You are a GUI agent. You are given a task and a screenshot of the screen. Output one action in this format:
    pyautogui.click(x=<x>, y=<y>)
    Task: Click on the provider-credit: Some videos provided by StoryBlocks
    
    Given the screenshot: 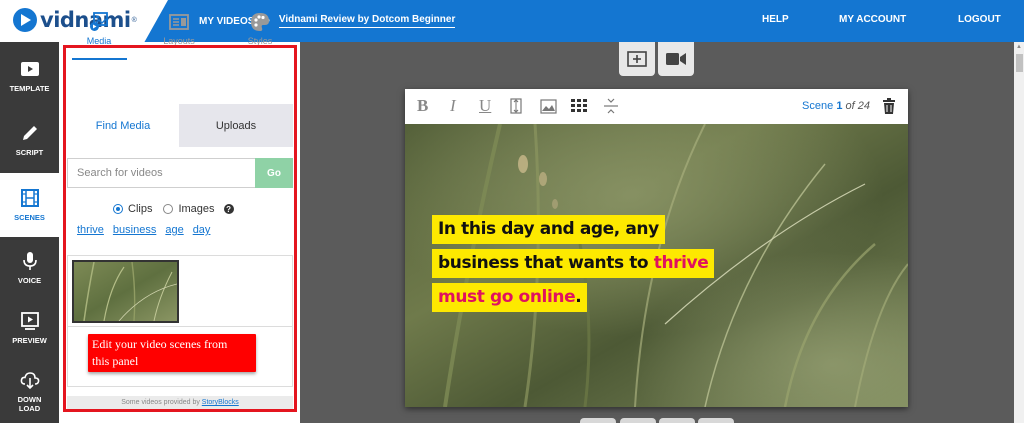 What is the action you would take?
    pyautogui.click(x=180, y=403)
    